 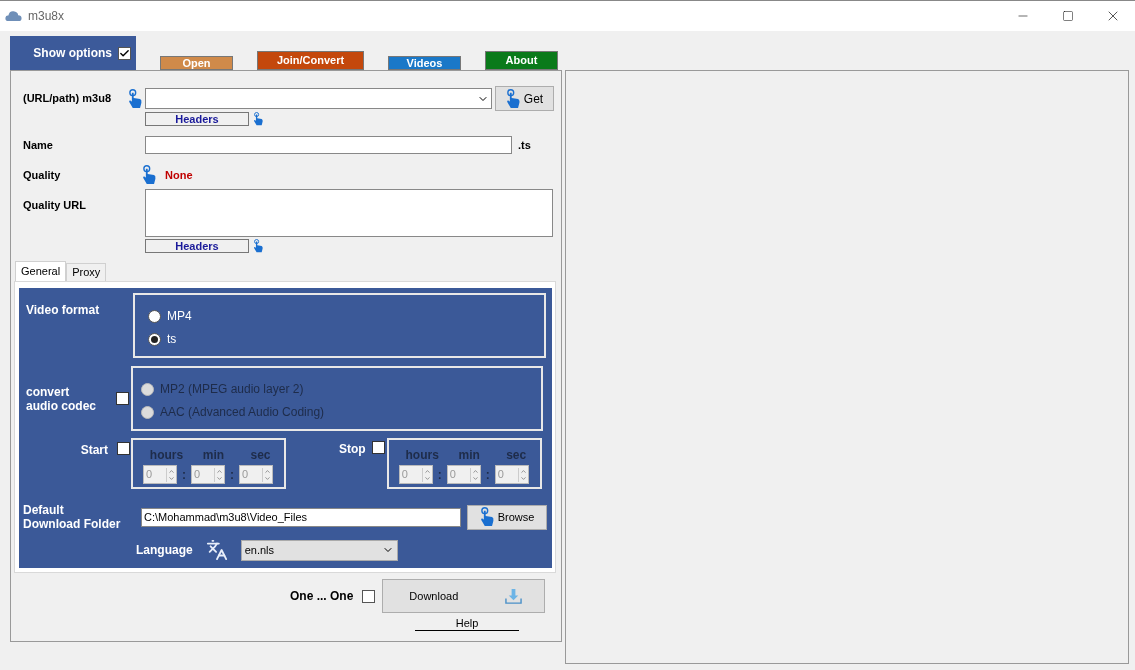 What do you see at coordinates (524, 145) in the screenshot?
I see `extension-label: .ts` at bounding box center [524, 145].